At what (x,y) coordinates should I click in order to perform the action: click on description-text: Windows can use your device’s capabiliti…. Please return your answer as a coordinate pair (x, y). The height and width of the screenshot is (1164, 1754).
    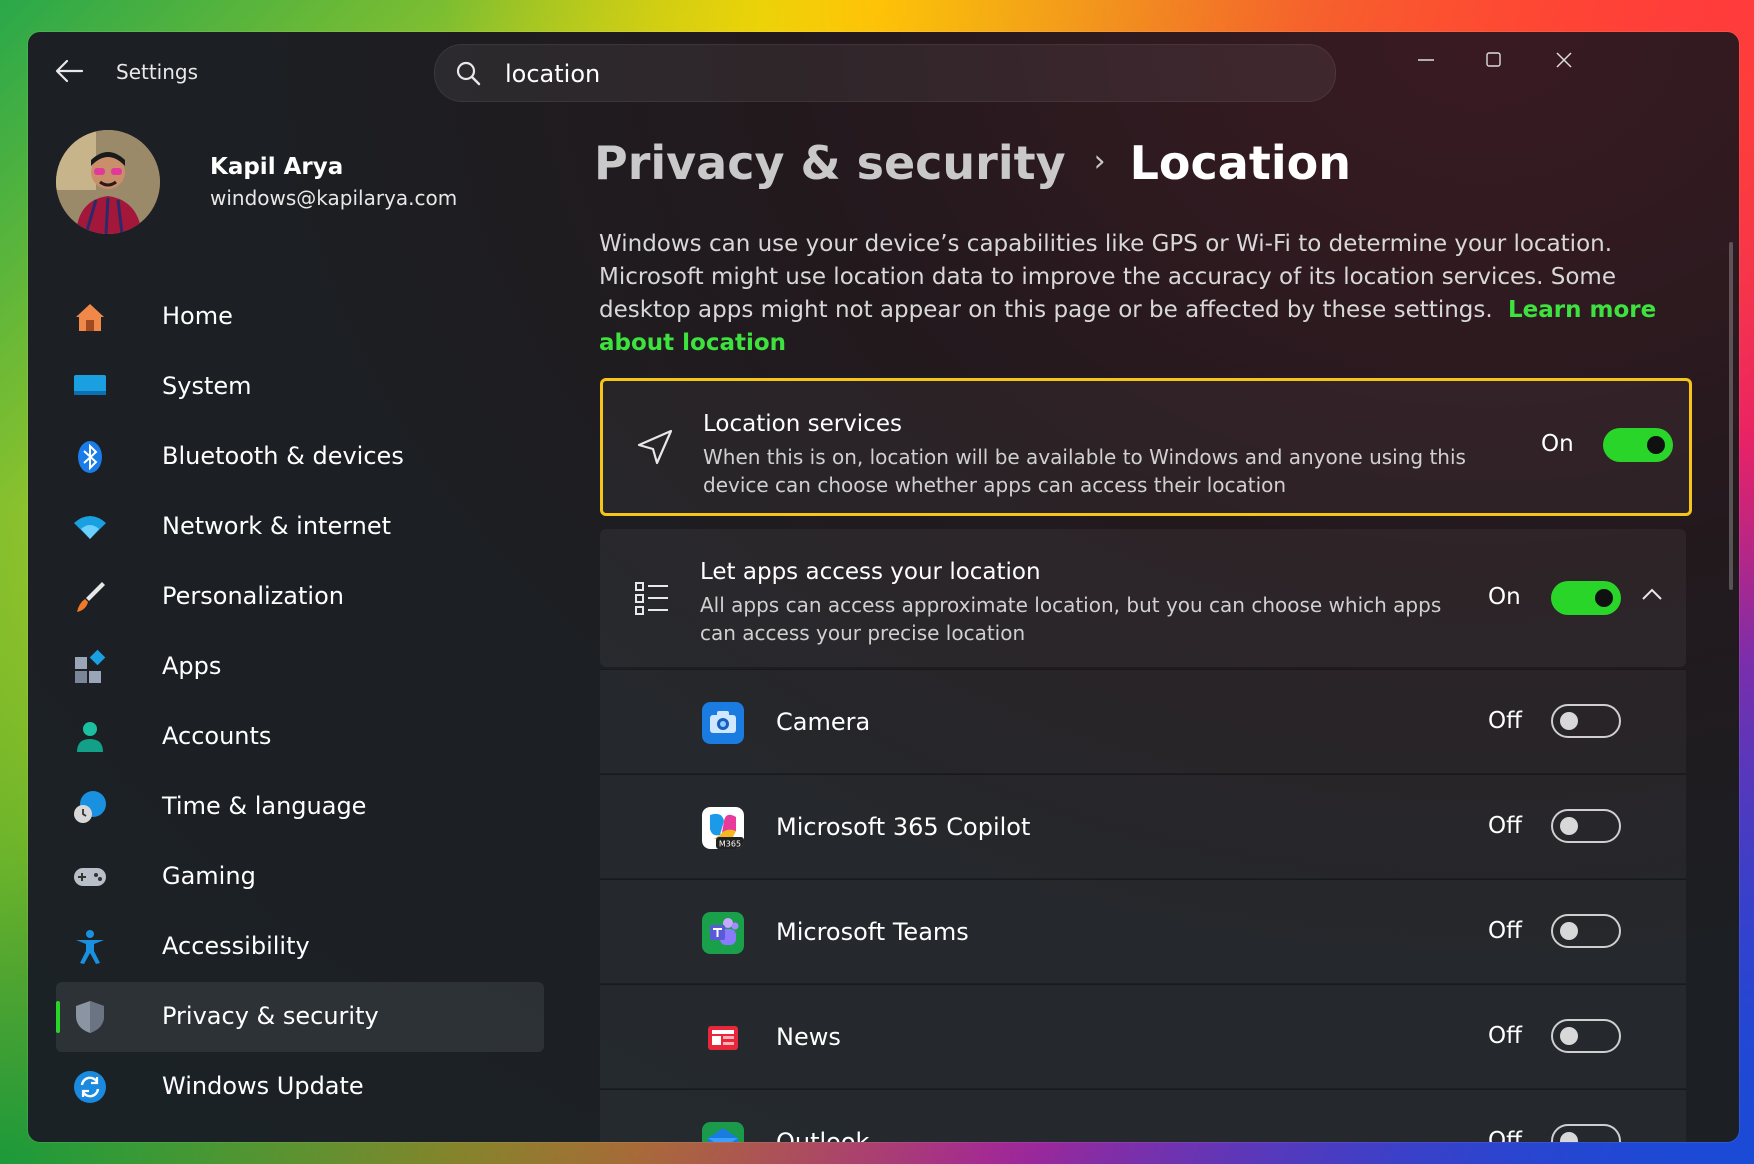
    Looking at the image, I should click on (1107, 277).